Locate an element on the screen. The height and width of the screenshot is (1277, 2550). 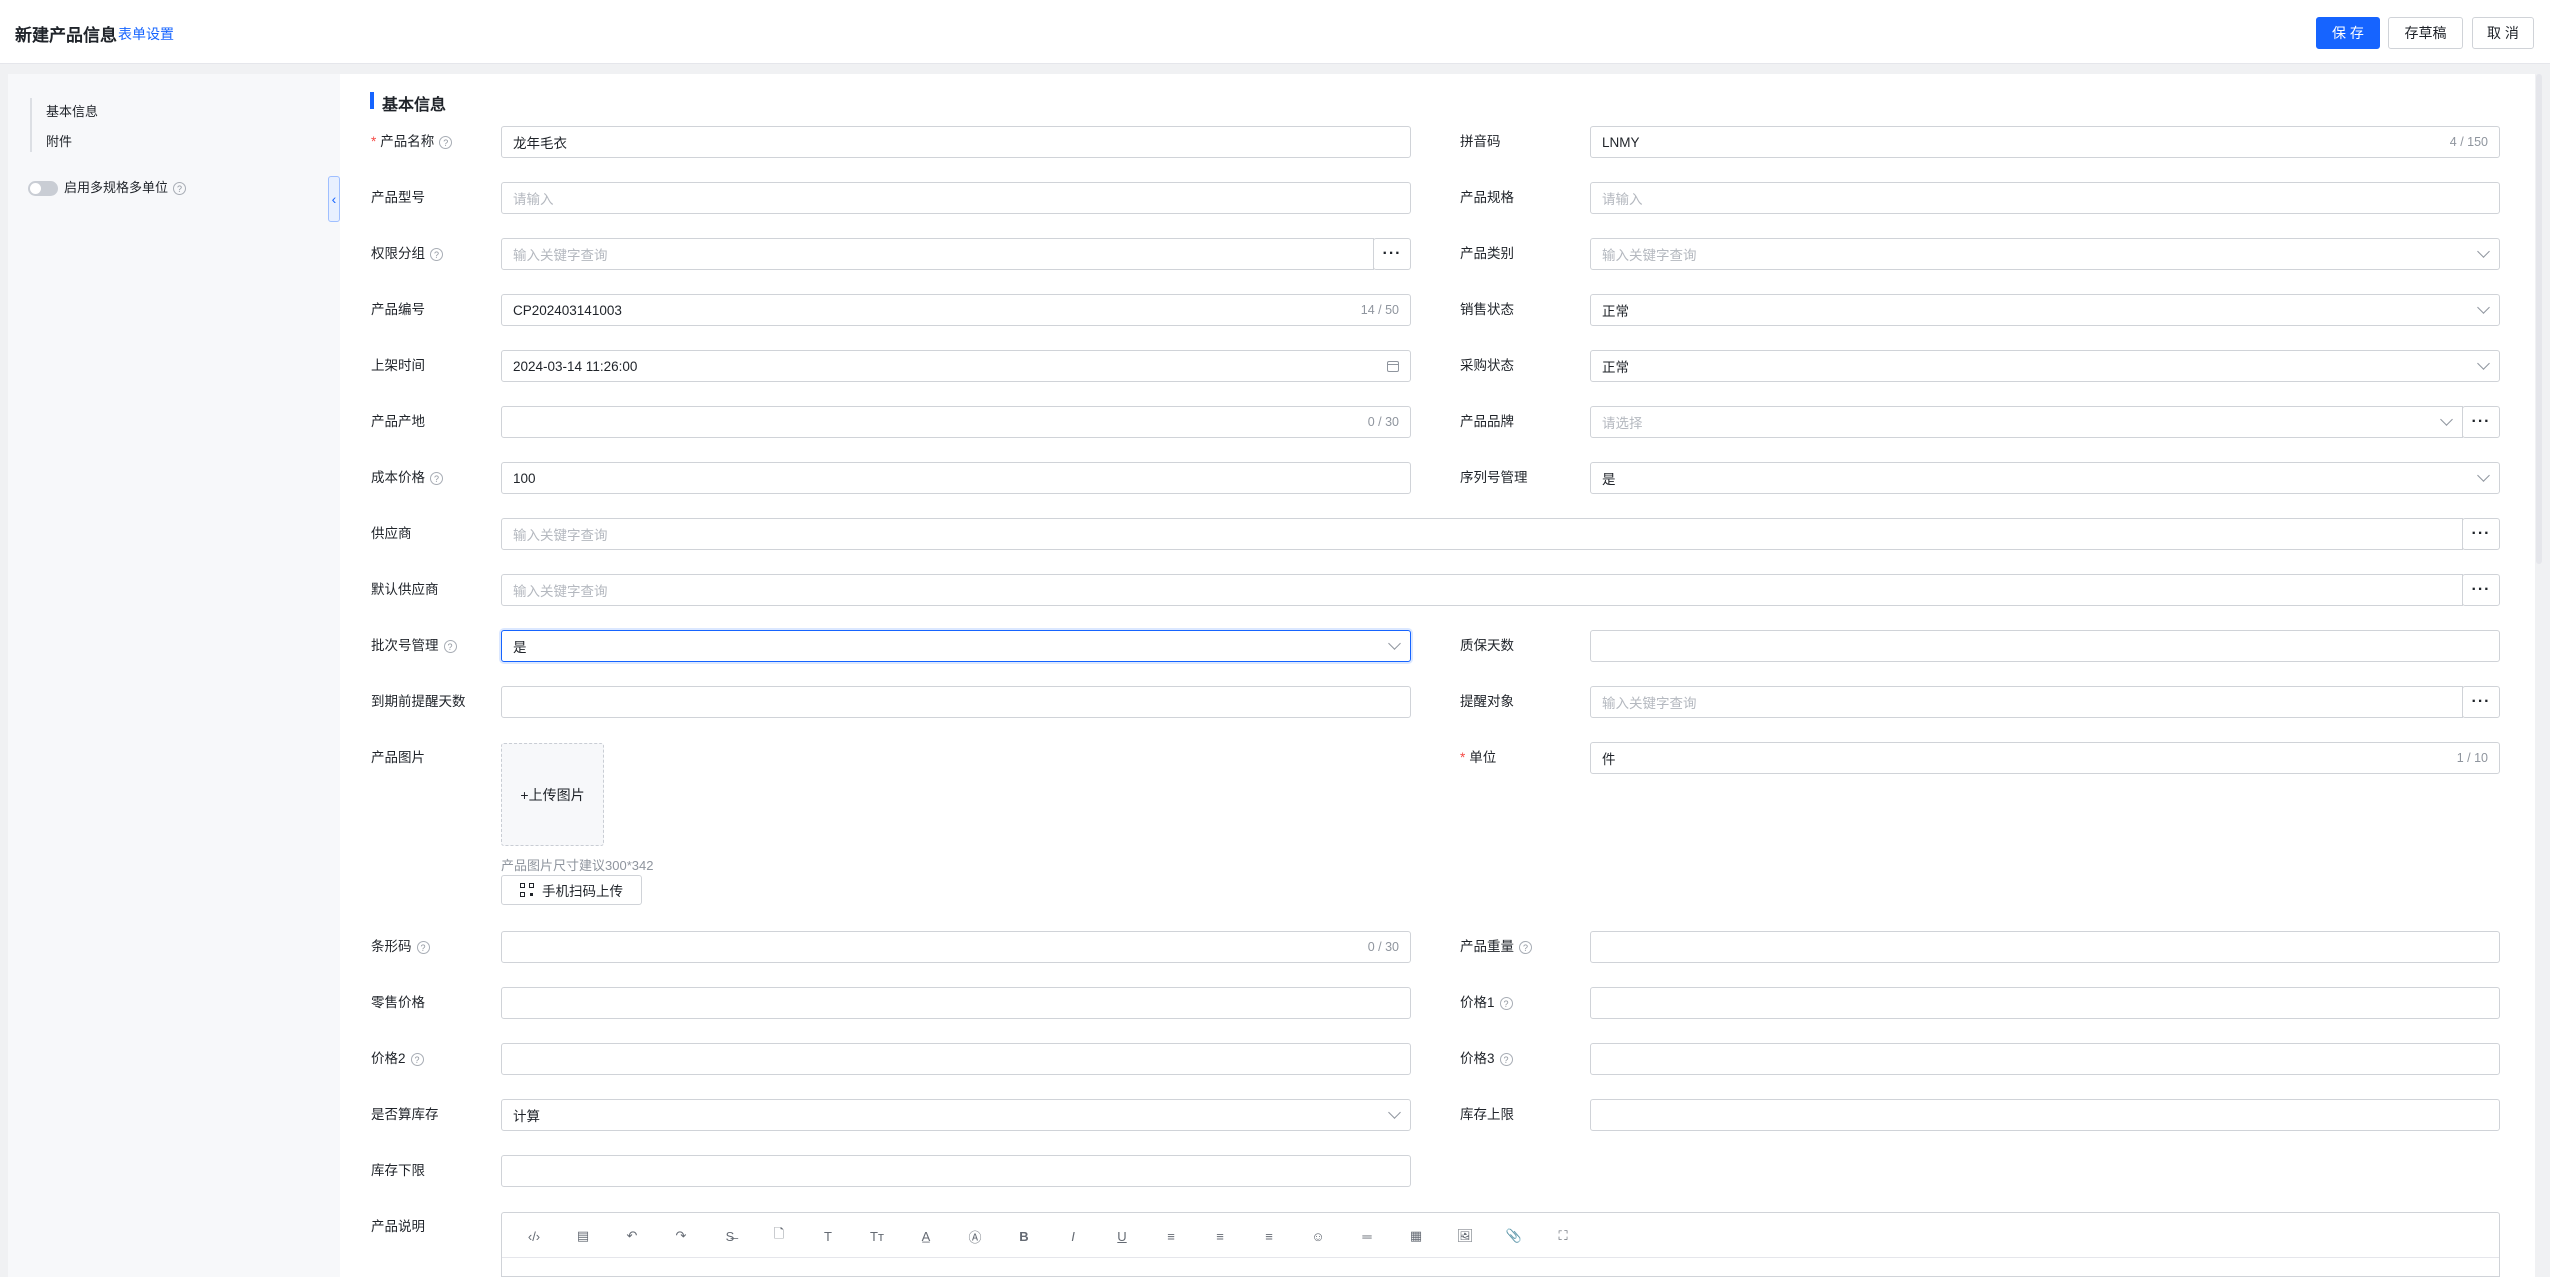
listing-time-label: 上架时间 is located at coordinates (398, 365).